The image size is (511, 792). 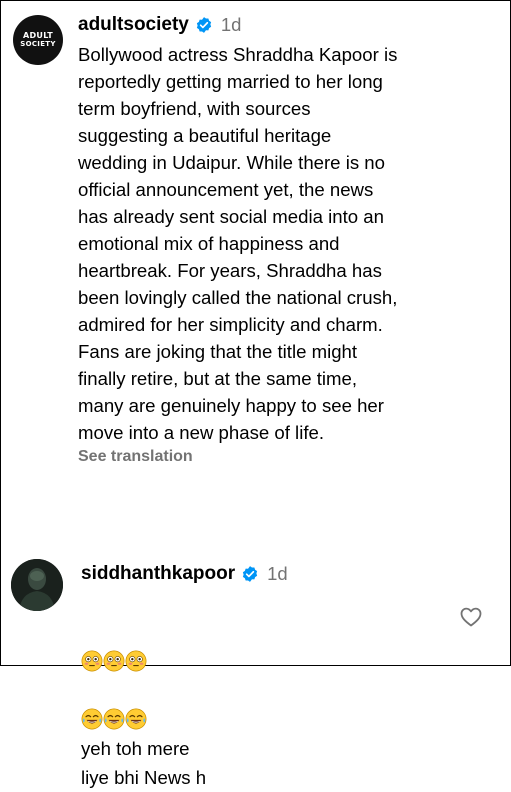 I want to click on siddhanthkapoor-avatar, so click(x=37, y=585).